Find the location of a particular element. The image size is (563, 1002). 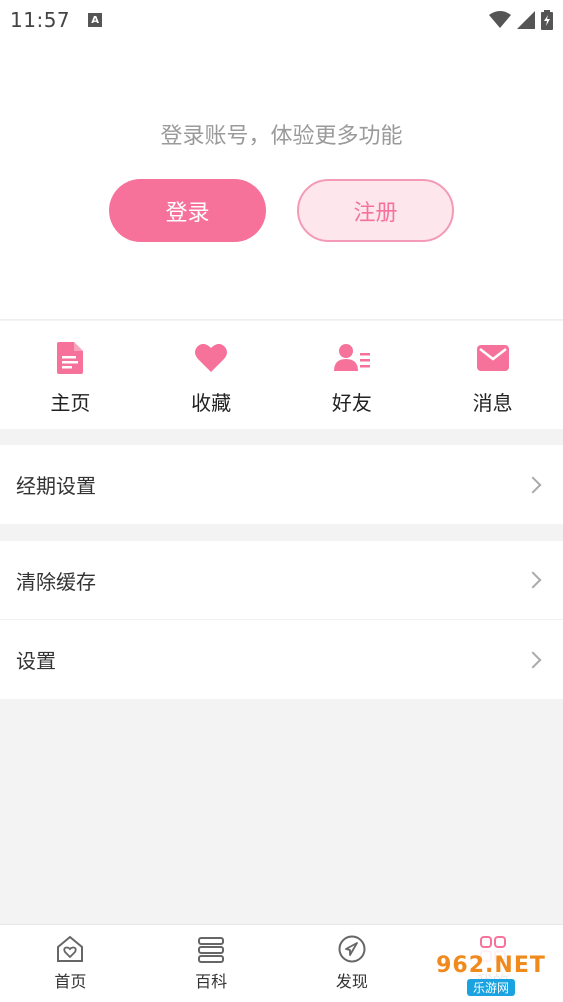

tab-discover: 发现 is located at coordinates (352, 963).